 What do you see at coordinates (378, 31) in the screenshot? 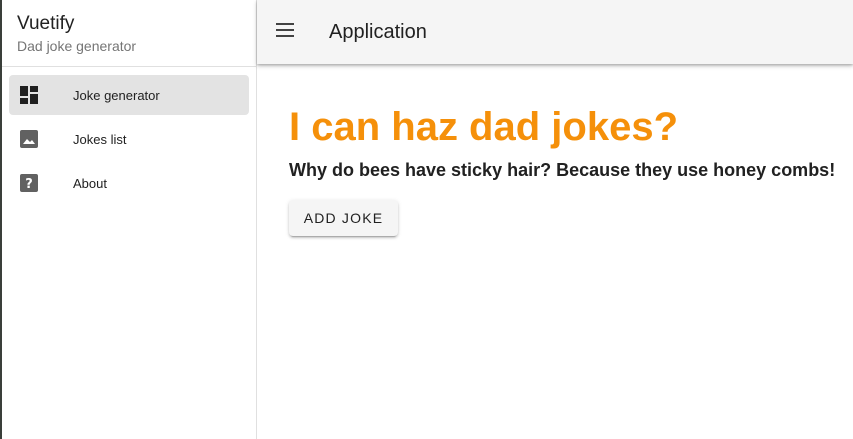
I see `app-title: Application` at bounding box center [378, 31].